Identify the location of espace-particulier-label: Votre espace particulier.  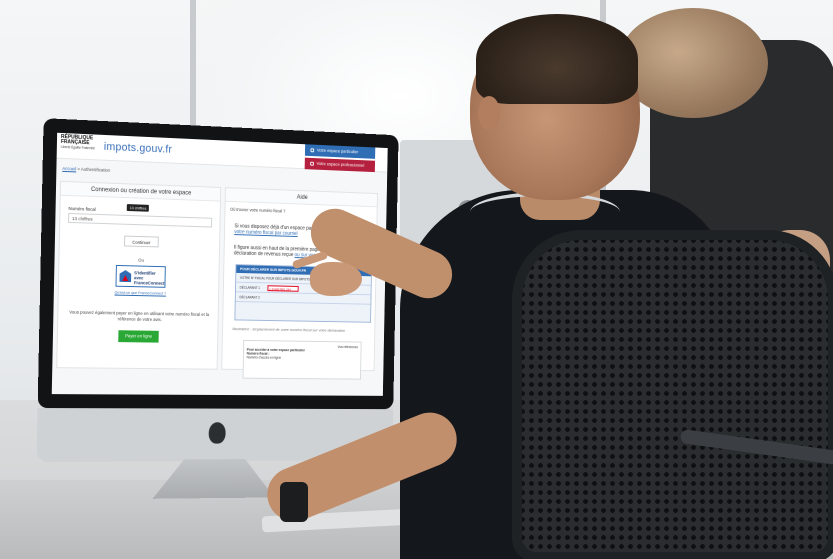
(337, 151).